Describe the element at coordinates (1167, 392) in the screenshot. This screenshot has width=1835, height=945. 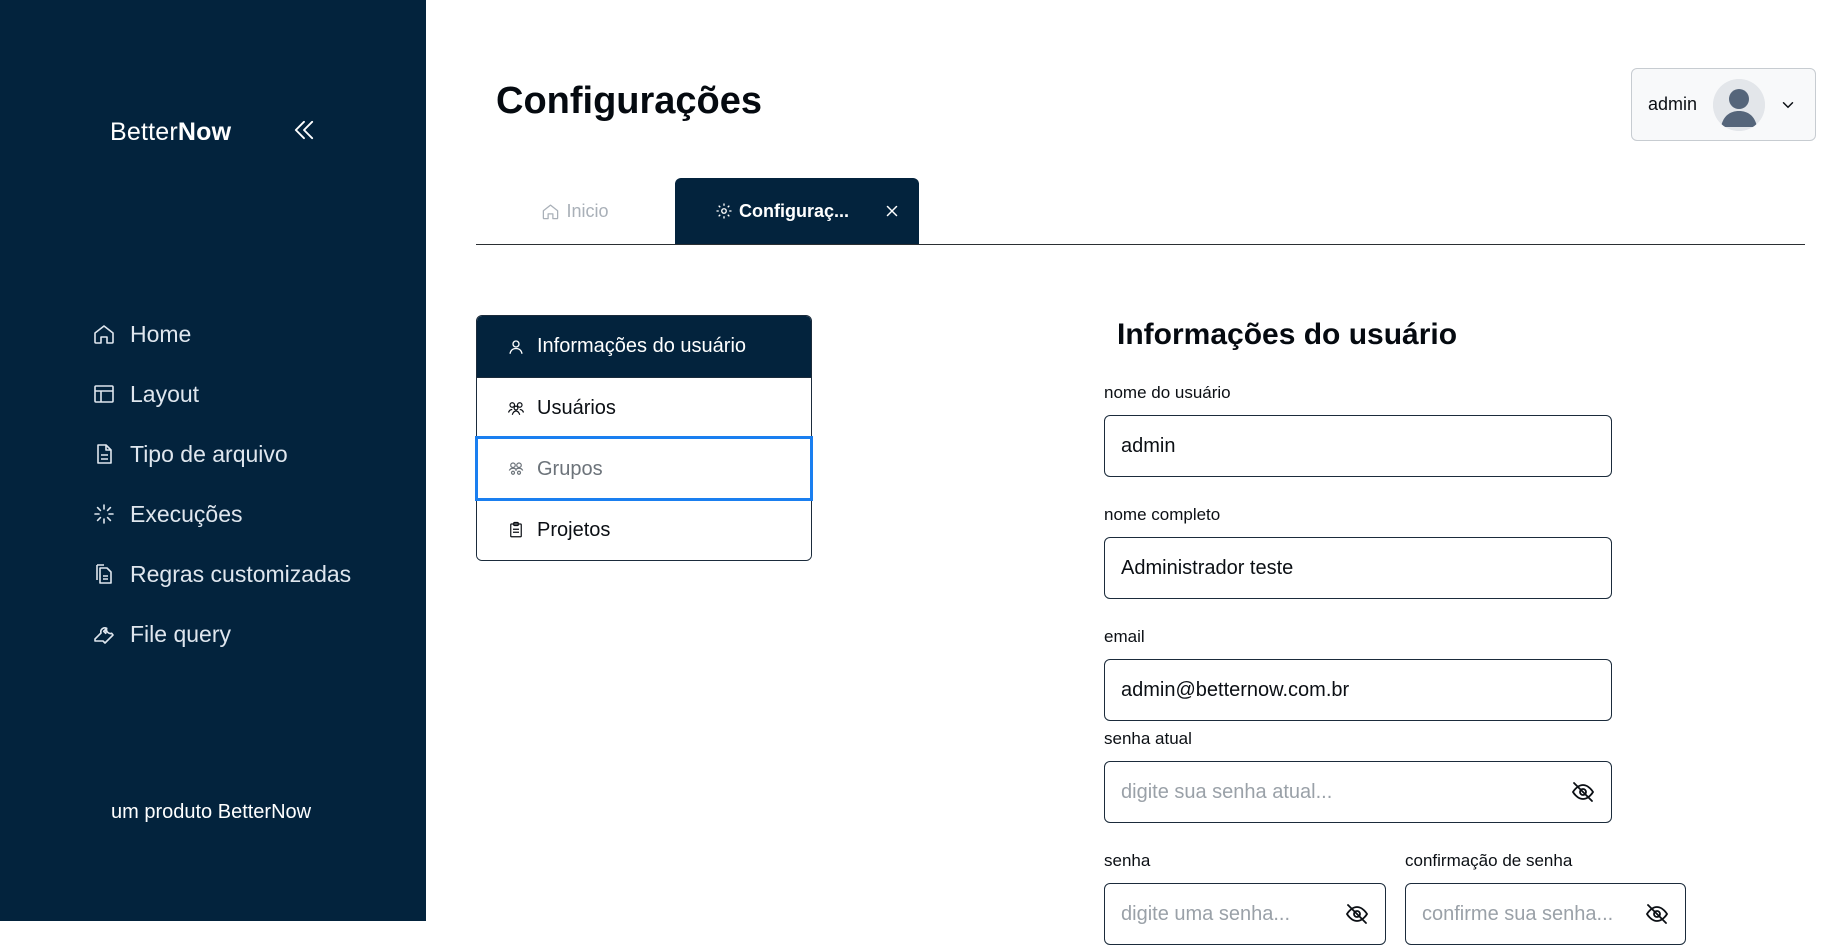
I see `username-label: nome do usuário` at that location.